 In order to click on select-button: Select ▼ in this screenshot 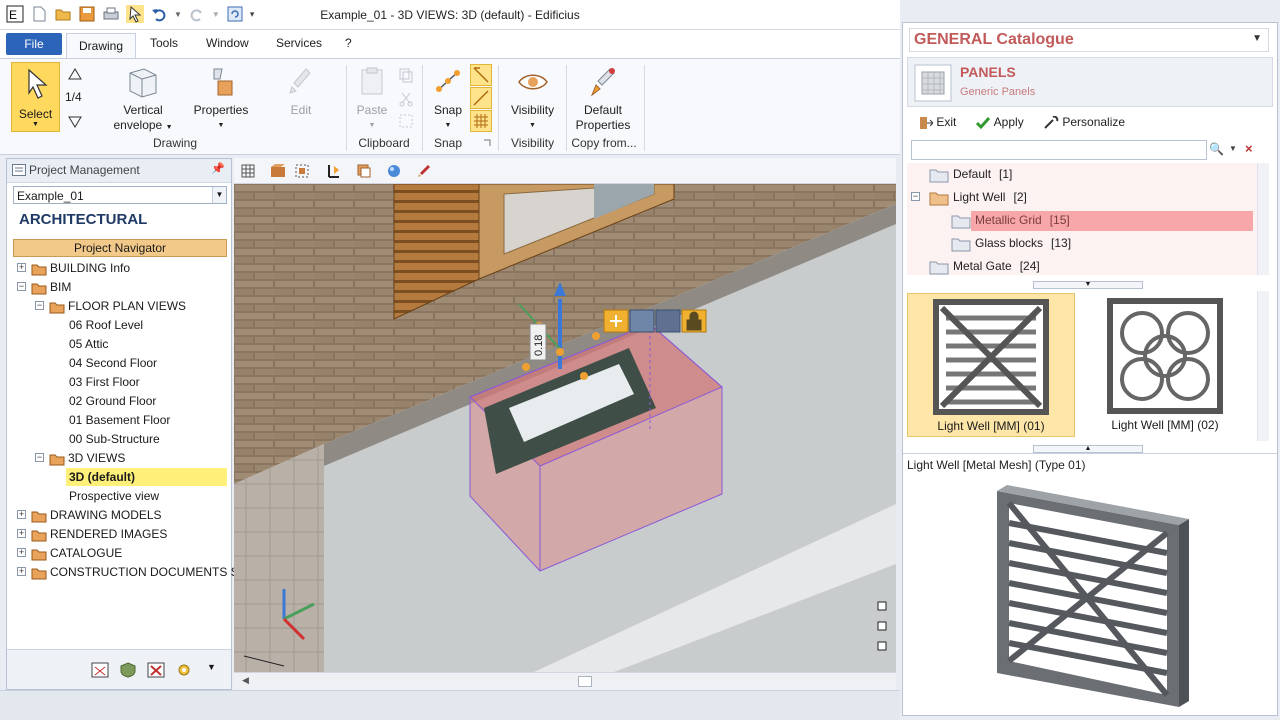, I will do `click(35, 97)`.